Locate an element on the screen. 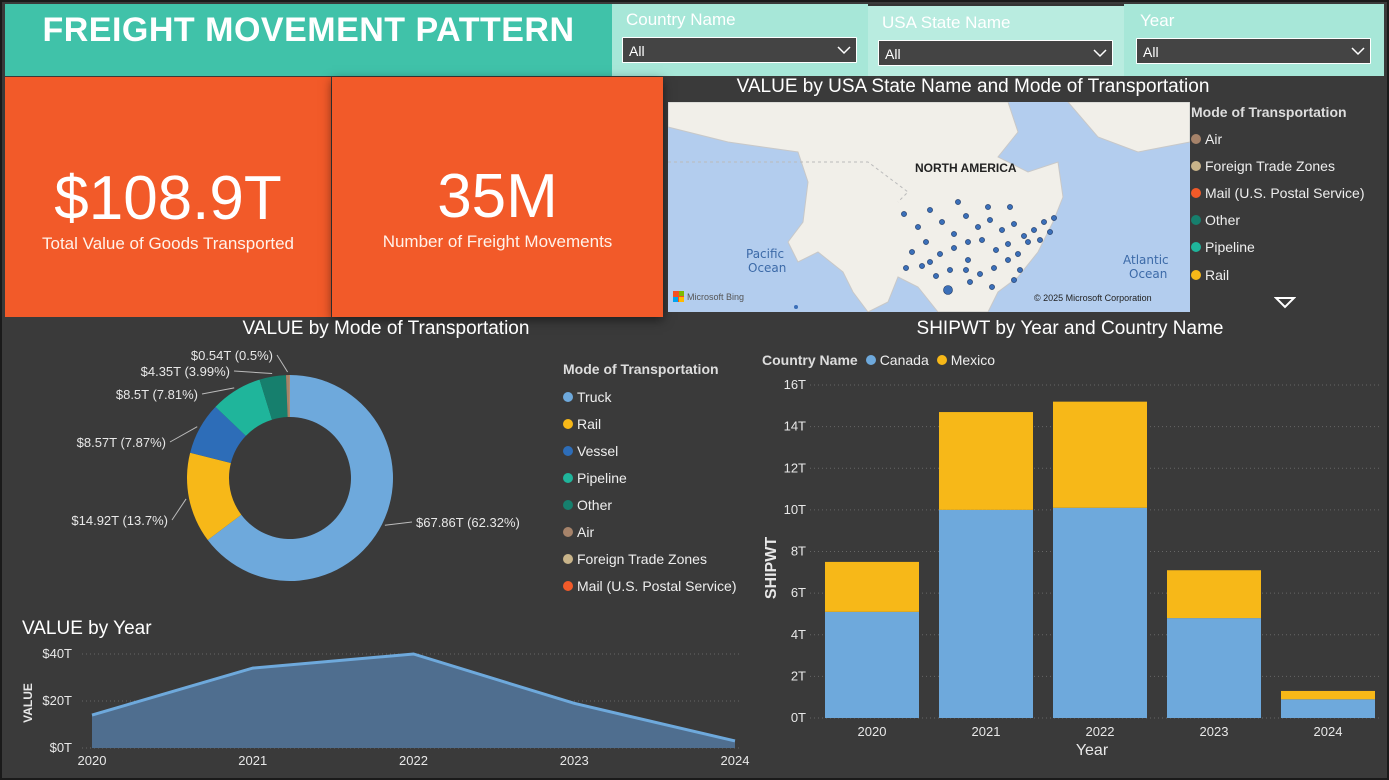 Image resolution: width=1389 pixels, height=780 pixels. map-label-continent: NORTH AMERICA is located at coordinates (966, 168).